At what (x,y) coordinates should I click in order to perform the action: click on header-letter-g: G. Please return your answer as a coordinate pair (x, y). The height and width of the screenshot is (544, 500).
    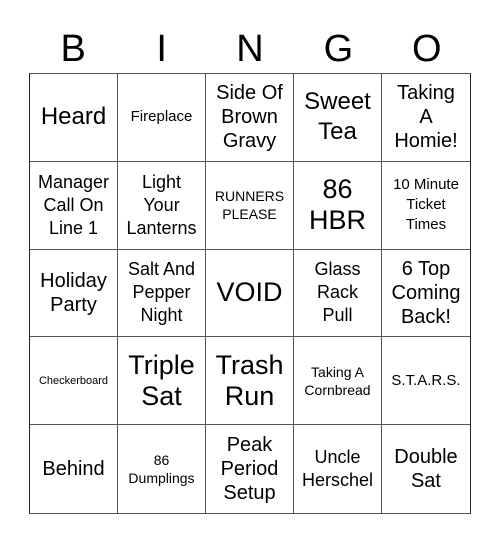
    Looking at the image, I should click on (338, 49).